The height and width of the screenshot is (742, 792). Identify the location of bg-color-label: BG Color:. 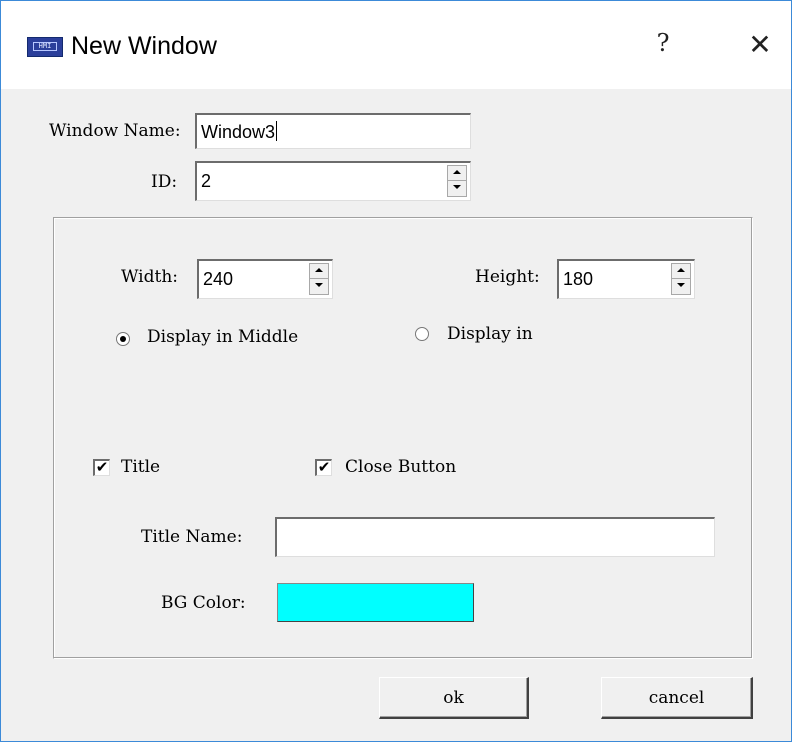
(203, 603).